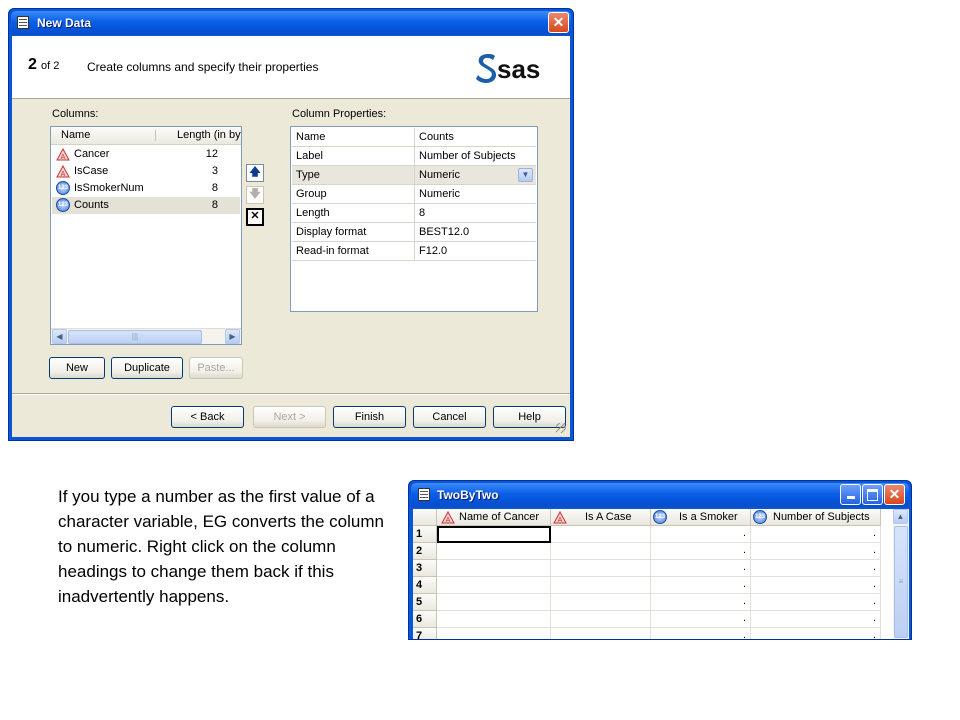 Image resolution: width=960 pixels, height=720 pixels. Describe the element at coordinates (146, 188) in the screenshot. I see `column-row-issmokernum: 123 IsSmokerNum 8` at that location.